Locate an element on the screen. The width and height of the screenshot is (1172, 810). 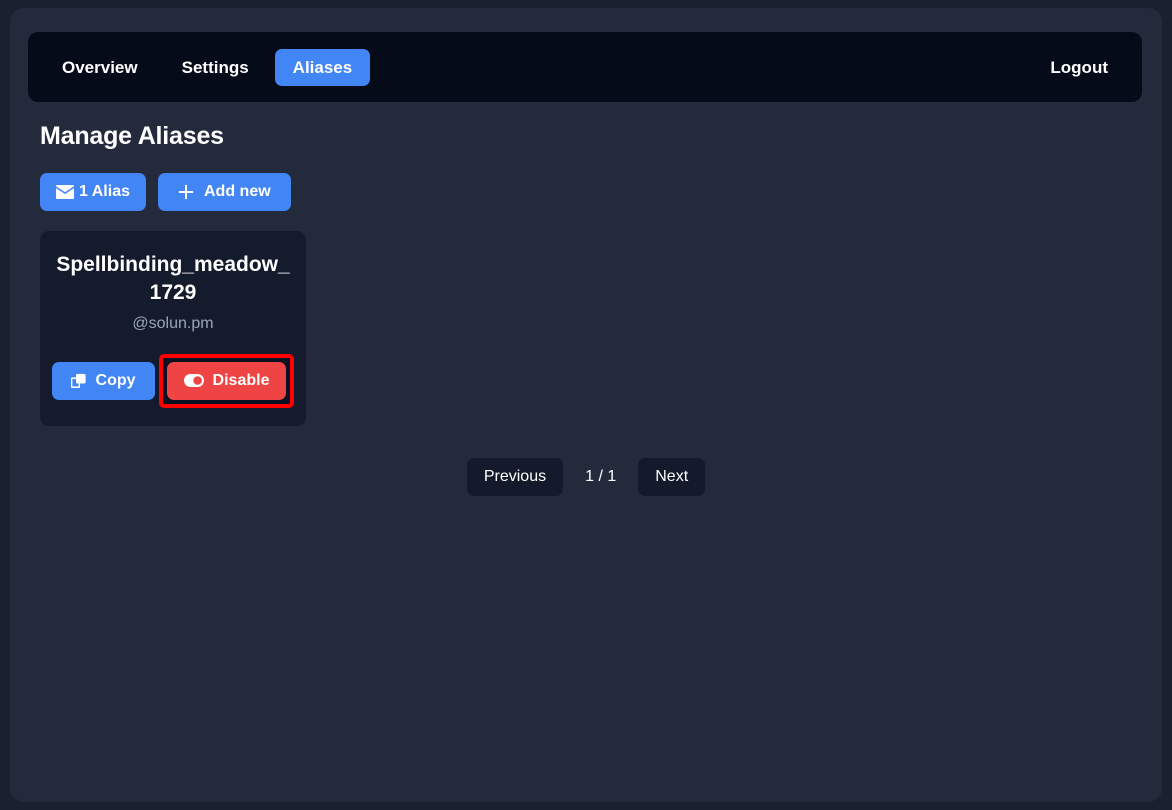
alias-count-button: 1 Alias is located at coordinates (93, 192).